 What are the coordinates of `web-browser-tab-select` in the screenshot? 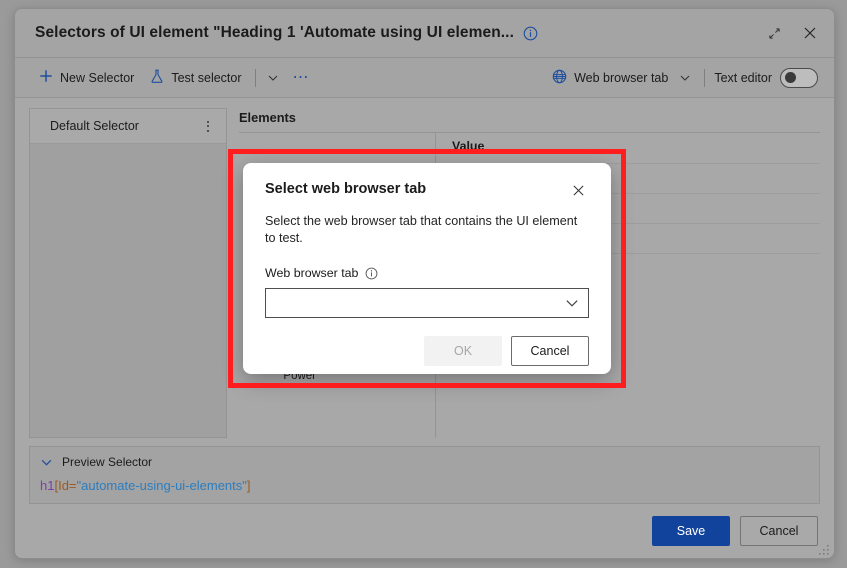 It's located at (427, 303).